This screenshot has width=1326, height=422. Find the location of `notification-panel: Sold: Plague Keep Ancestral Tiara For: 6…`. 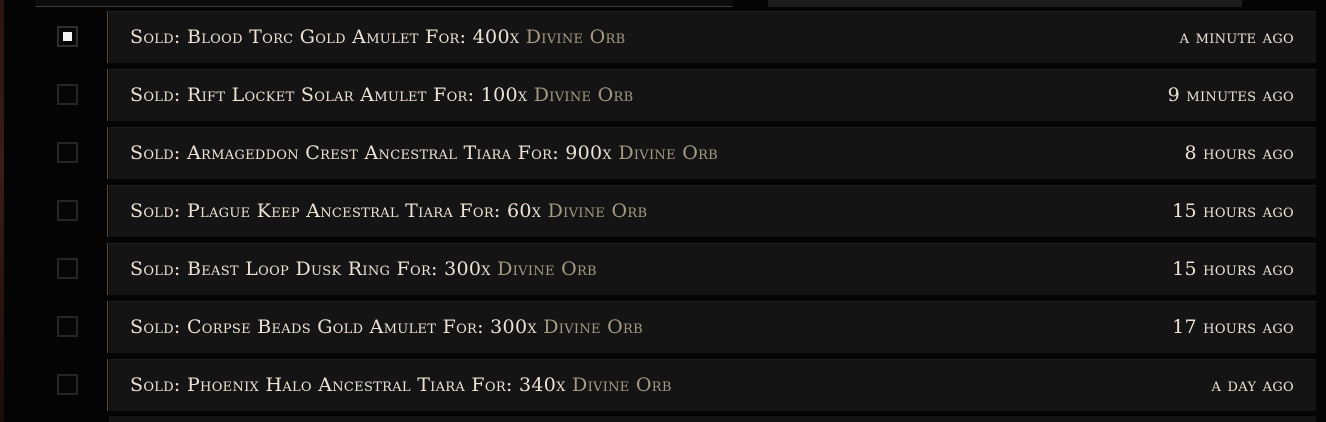

notification-panel: Sold: Plague Keep Ancestral Tiara For: 6… is located at coordinates (712, 211).